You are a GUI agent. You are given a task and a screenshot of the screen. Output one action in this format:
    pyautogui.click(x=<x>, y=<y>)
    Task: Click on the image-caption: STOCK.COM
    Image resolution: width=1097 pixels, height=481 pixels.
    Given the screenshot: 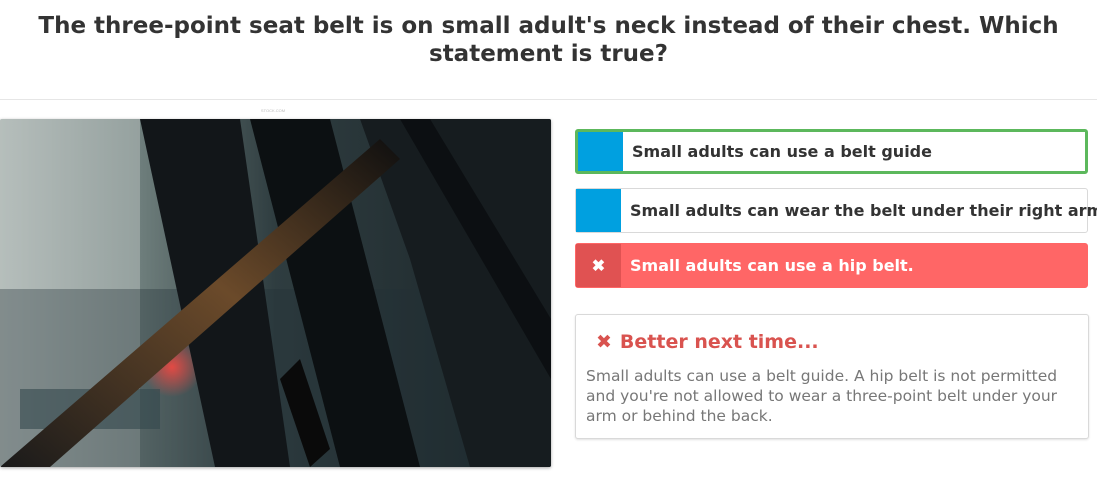 What is the action you would take?
    pyautogui.click(x=273, y=110)
    